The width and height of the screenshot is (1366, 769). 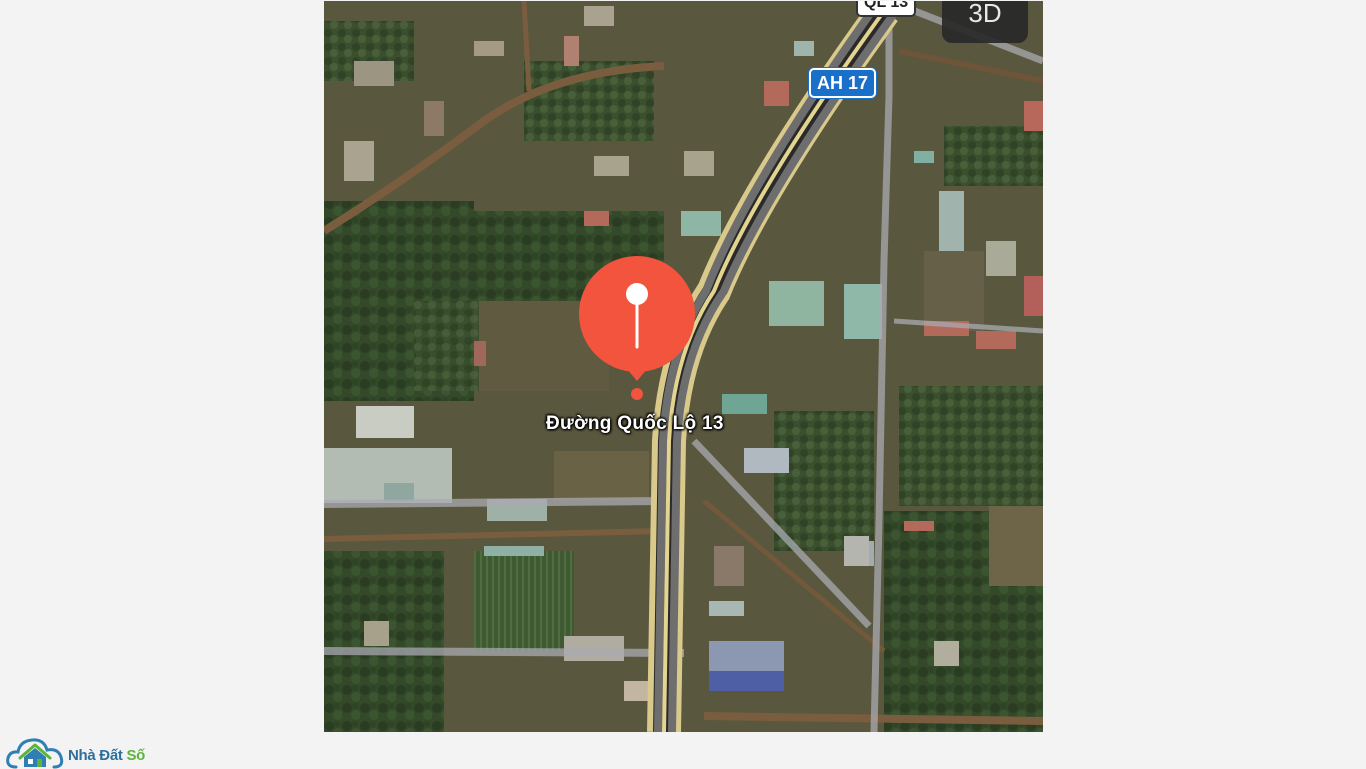 What do you see at coordinates (635, 423) in the screenshot?
I see `pin-label: Đường Quốc Lộ 13` at bounding box center [635, 423].